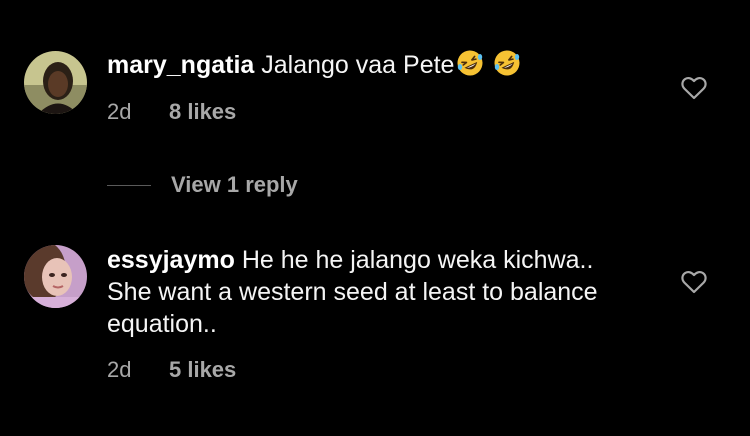  What do you see at coordinates (171, 260) in the screenshot?
I see `comment-username: essyjaymo` at bounding box center [171, 260].